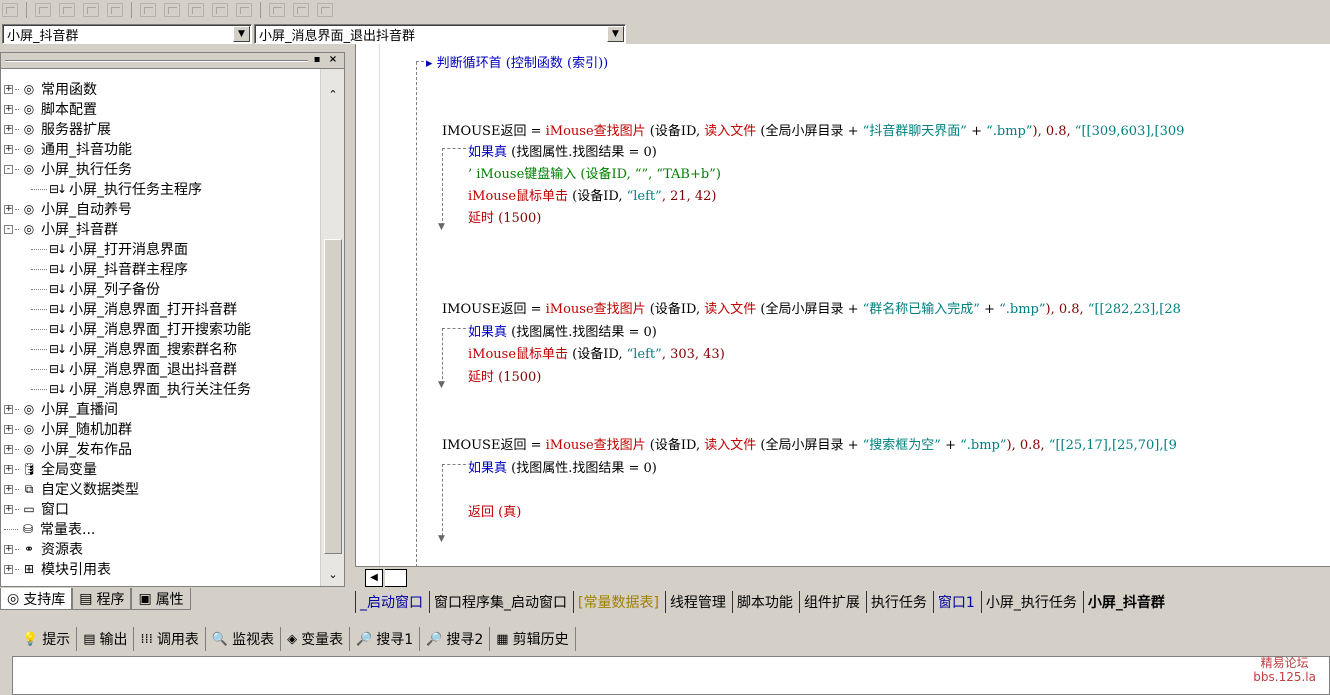  I want to click on code-line: ▸ 判断循环首 (控制函数 (索引)), so click(517, 61).